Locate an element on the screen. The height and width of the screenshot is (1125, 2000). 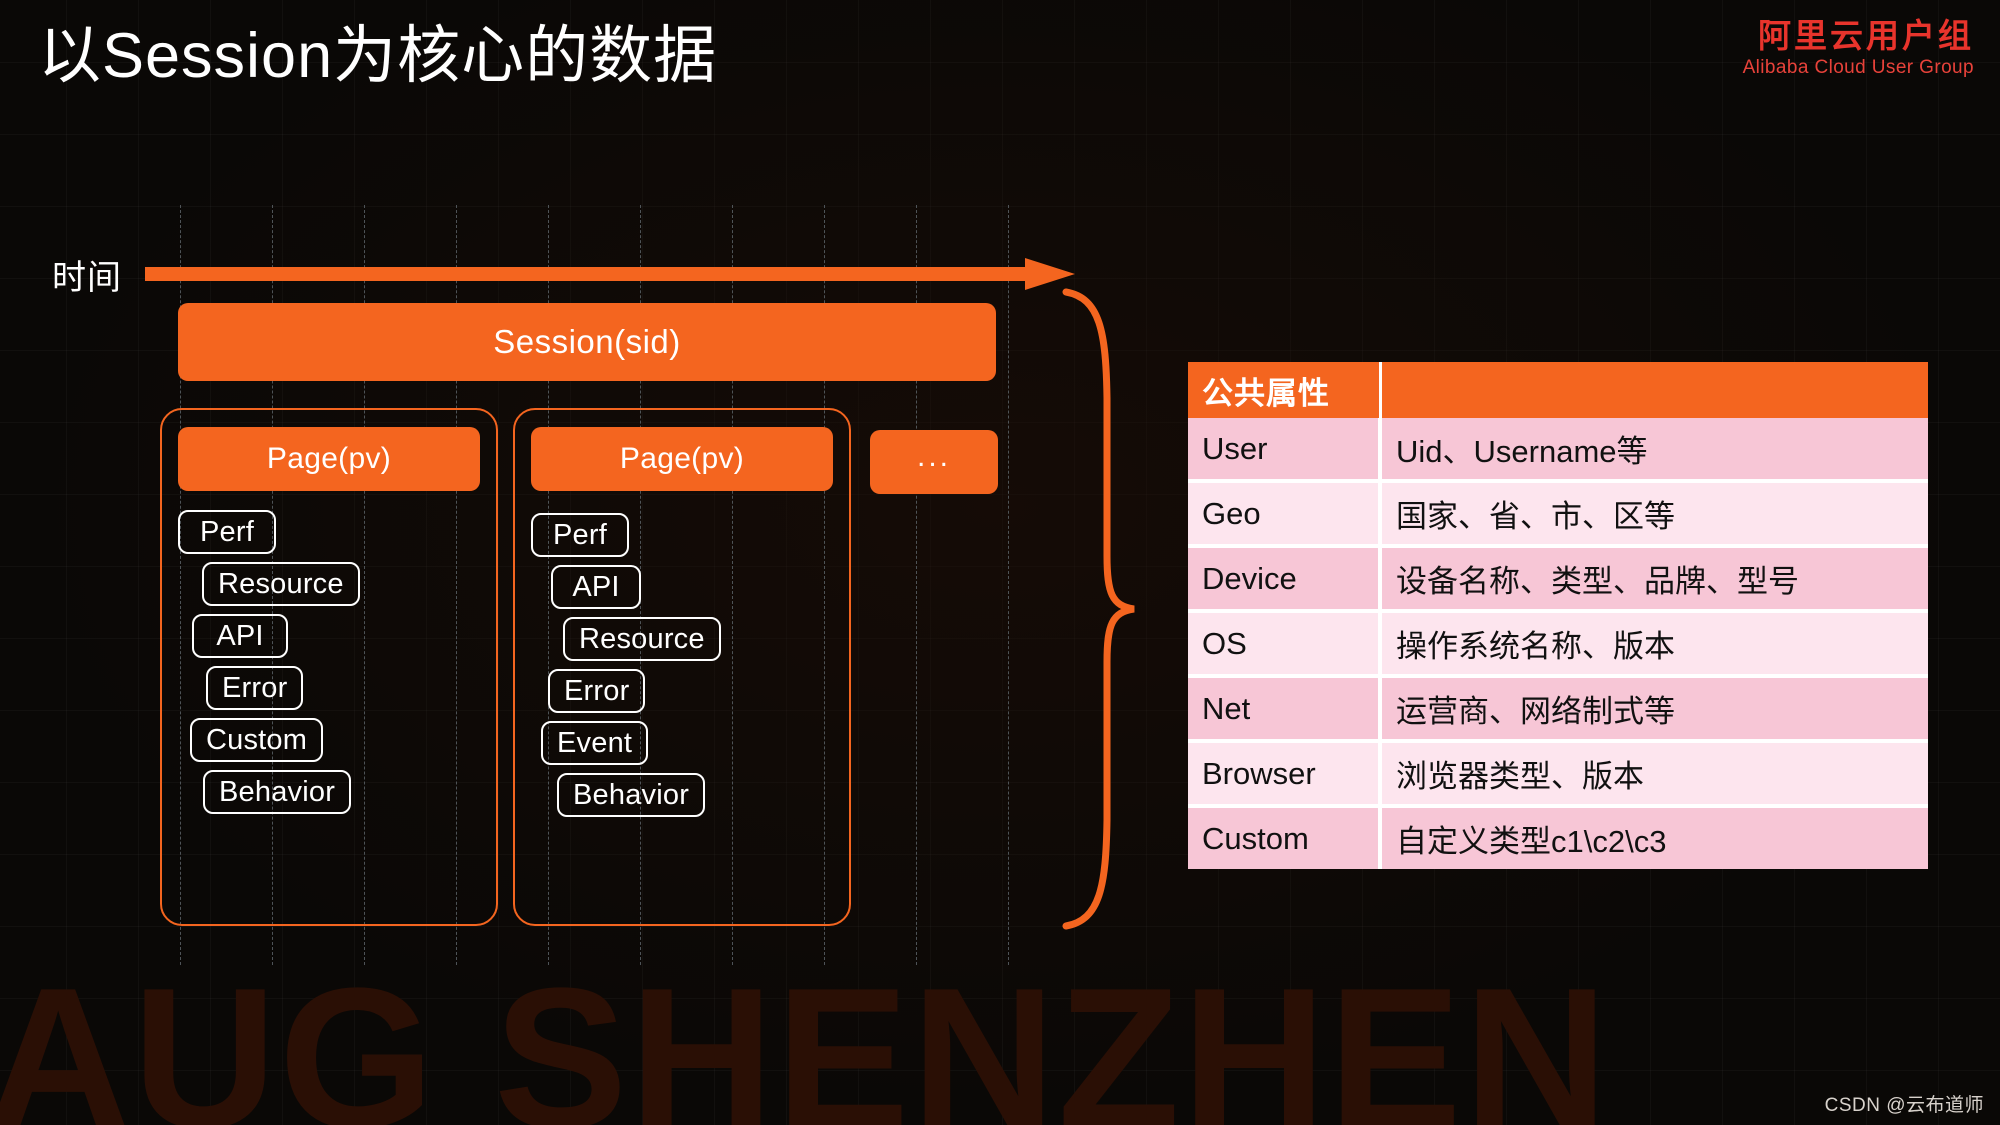
table-header: 公共属性 is located at coordinates (1558, 390).